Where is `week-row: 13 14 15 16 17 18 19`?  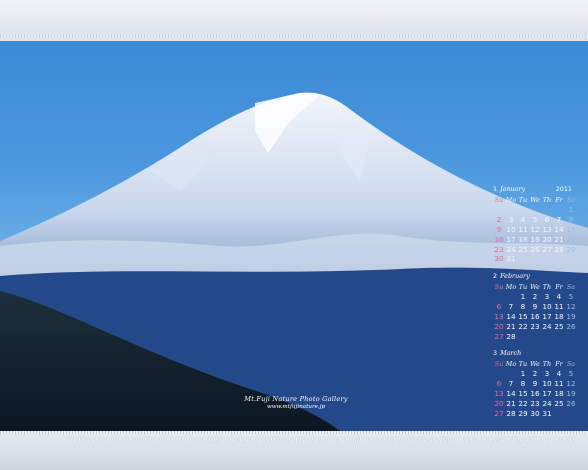 week-row: 13 14 15 16 17 18 19 is located at coordinates (535, 394).